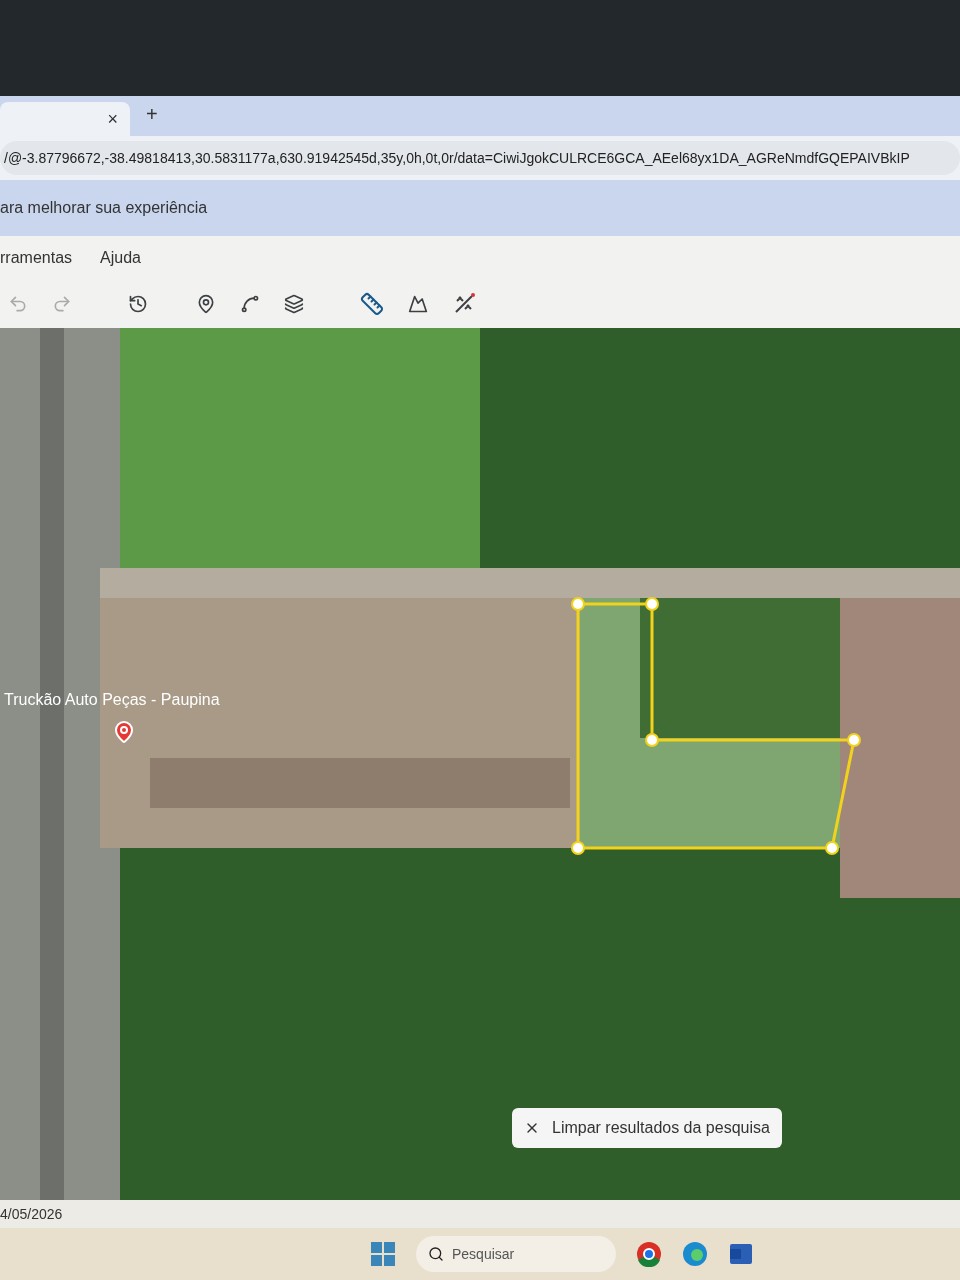 This screenshot has height=1280, width=960. I want to click on windows-start-icon, so click(383, 1254).